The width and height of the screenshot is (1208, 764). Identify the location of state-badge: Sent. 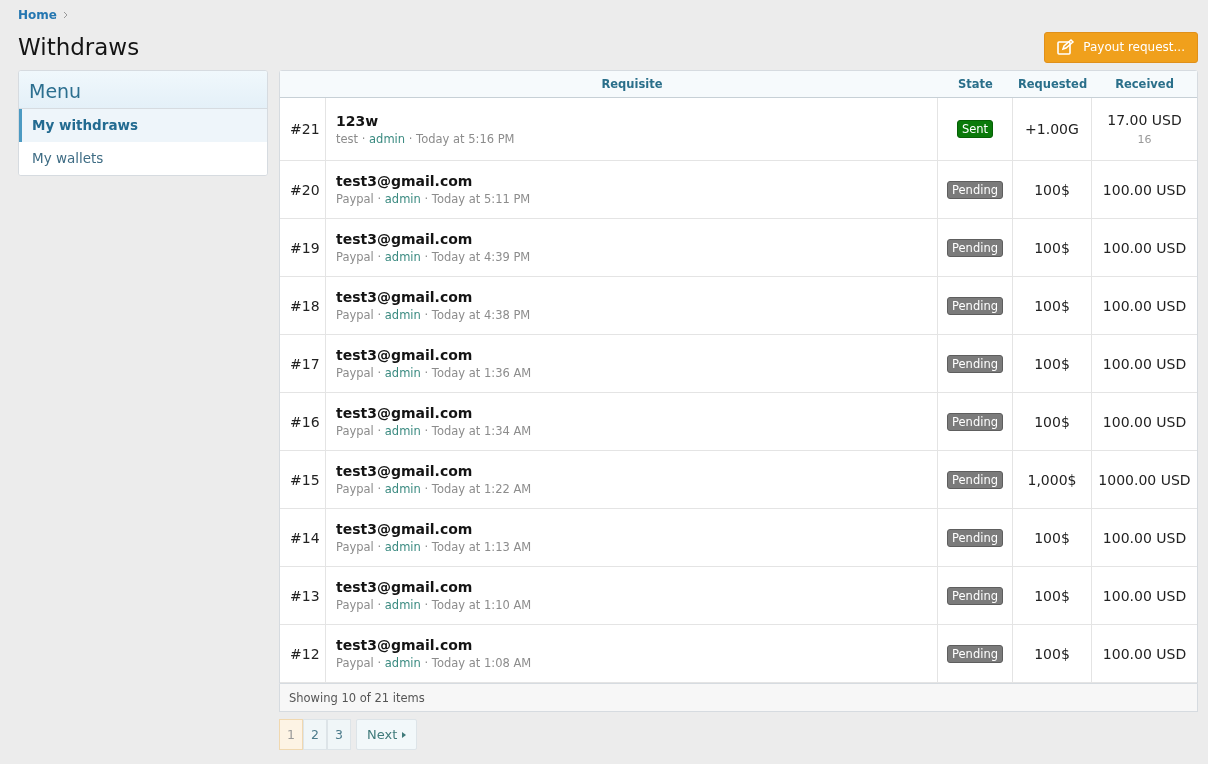
(975, 129).